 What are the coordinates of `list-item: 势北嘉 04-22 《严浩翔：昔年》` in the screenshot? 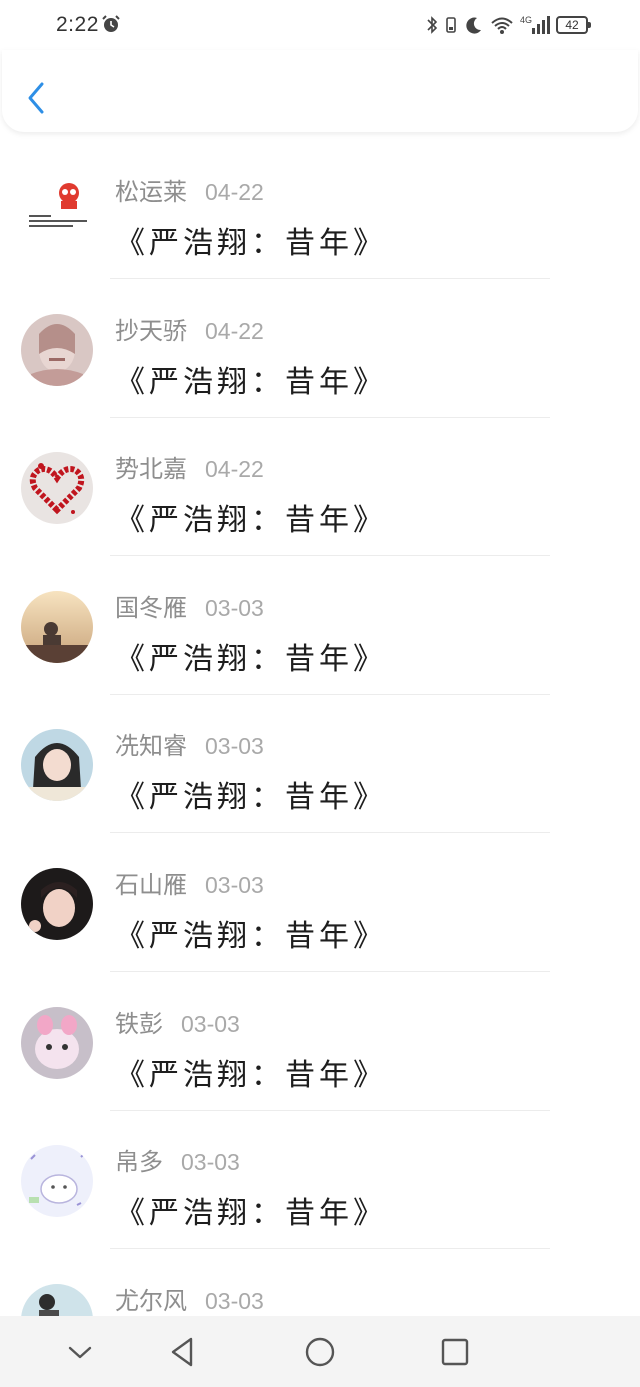 It's located at (320, 487).